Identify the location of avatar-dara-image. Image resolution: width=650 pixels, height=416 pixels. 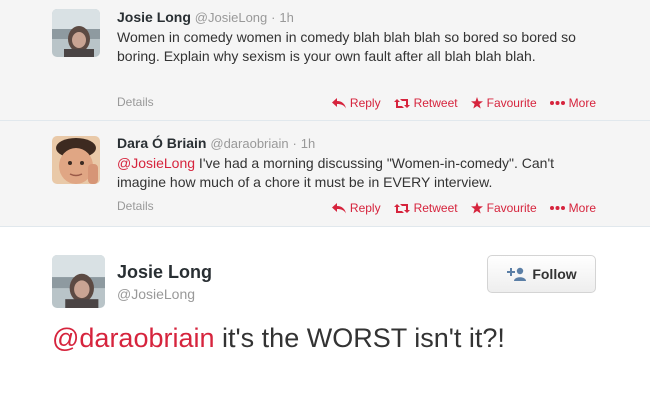
(76, 160).